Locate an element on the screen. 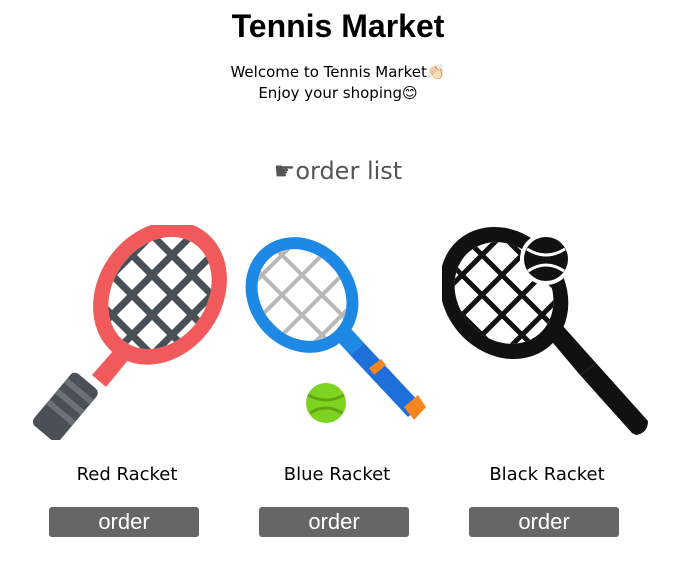  product-name: Black Racket is located at coordinates (547, 474).